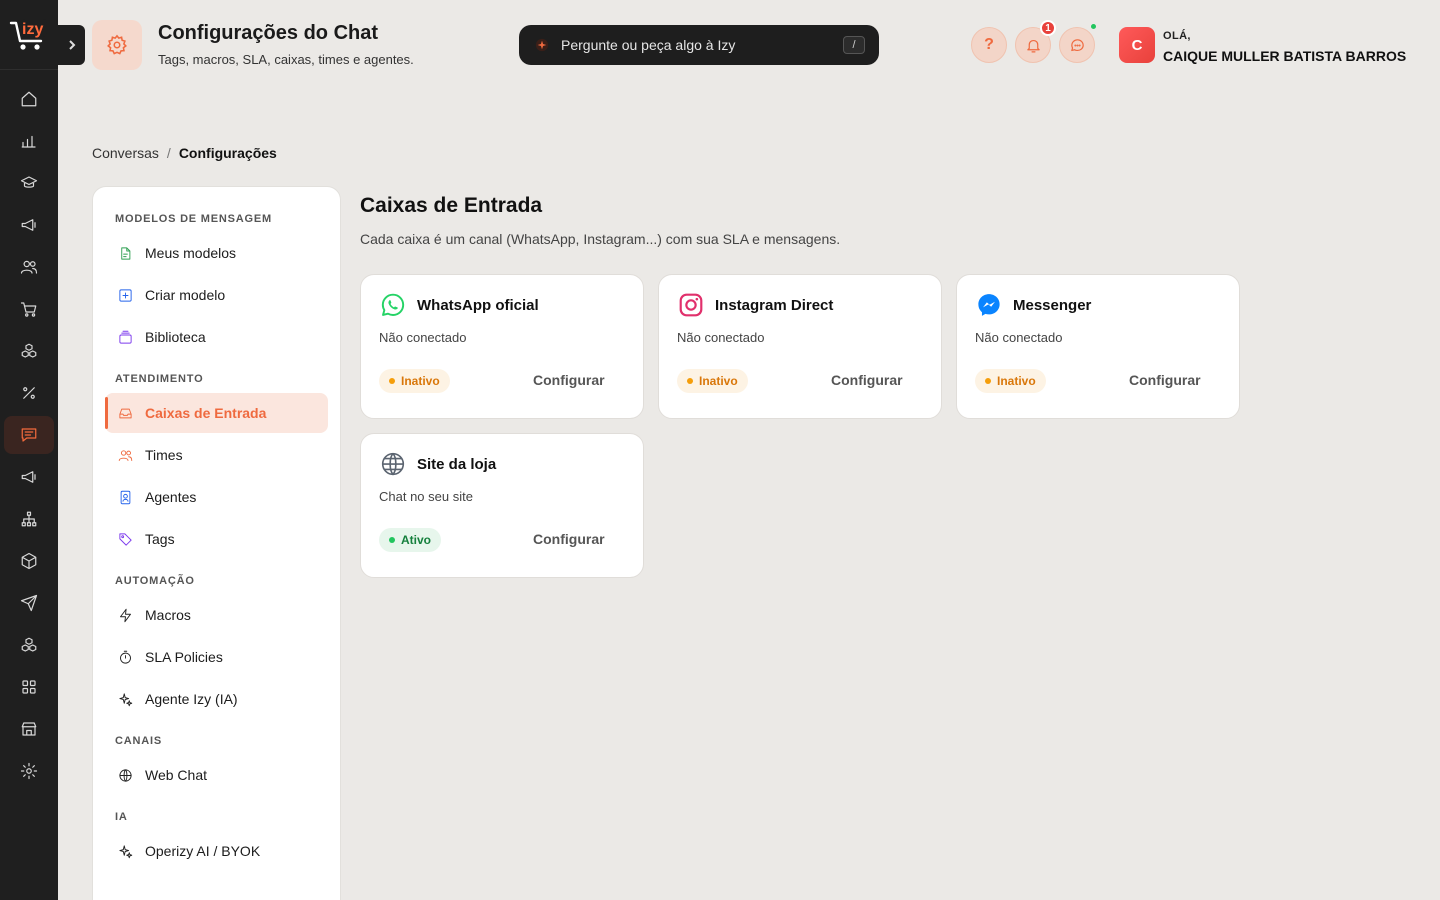  I want to click on menu-item-tags: Tags, so click(216, 539).